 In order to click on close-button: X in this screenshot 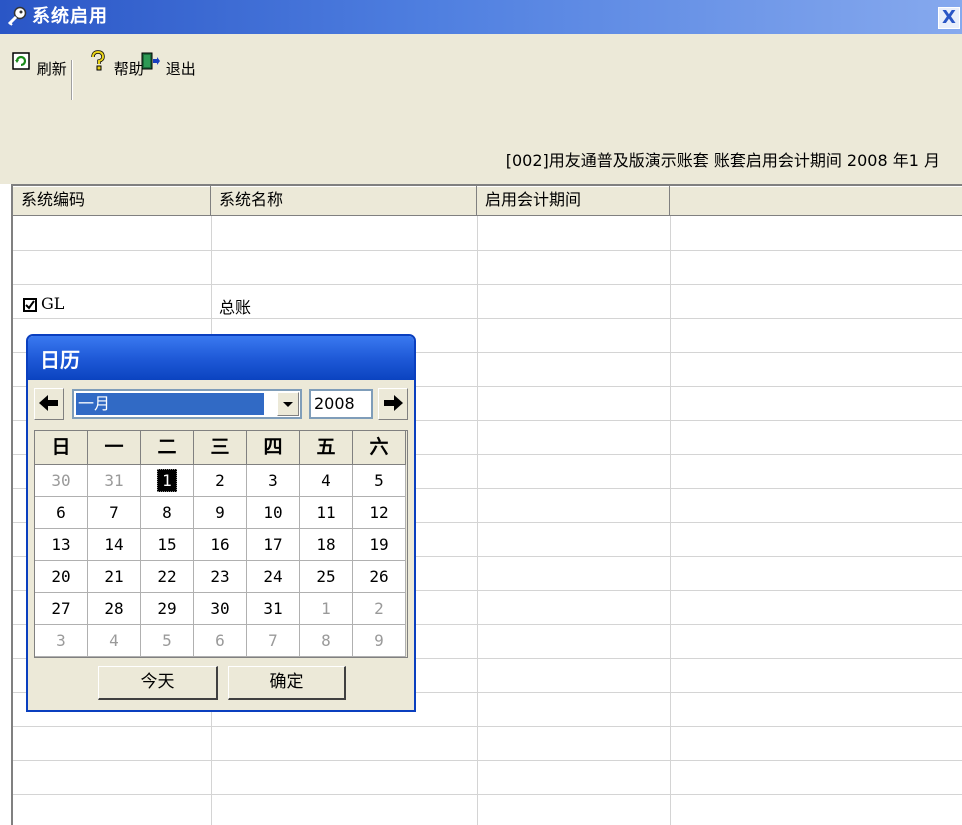, I will do `click(949, 18)`.